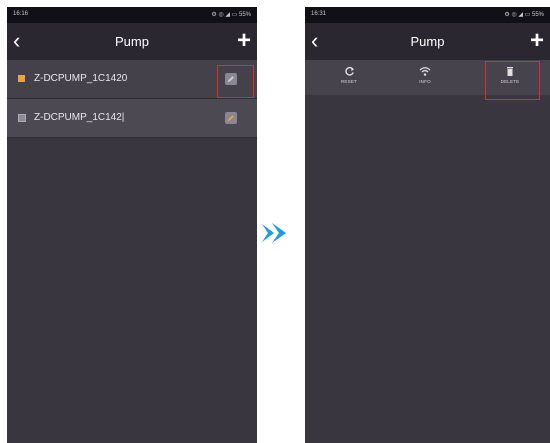 Image resolution: width=550 pixels, height=443 pixels. I want to click on reset-button: RESET, so click(349, 74).